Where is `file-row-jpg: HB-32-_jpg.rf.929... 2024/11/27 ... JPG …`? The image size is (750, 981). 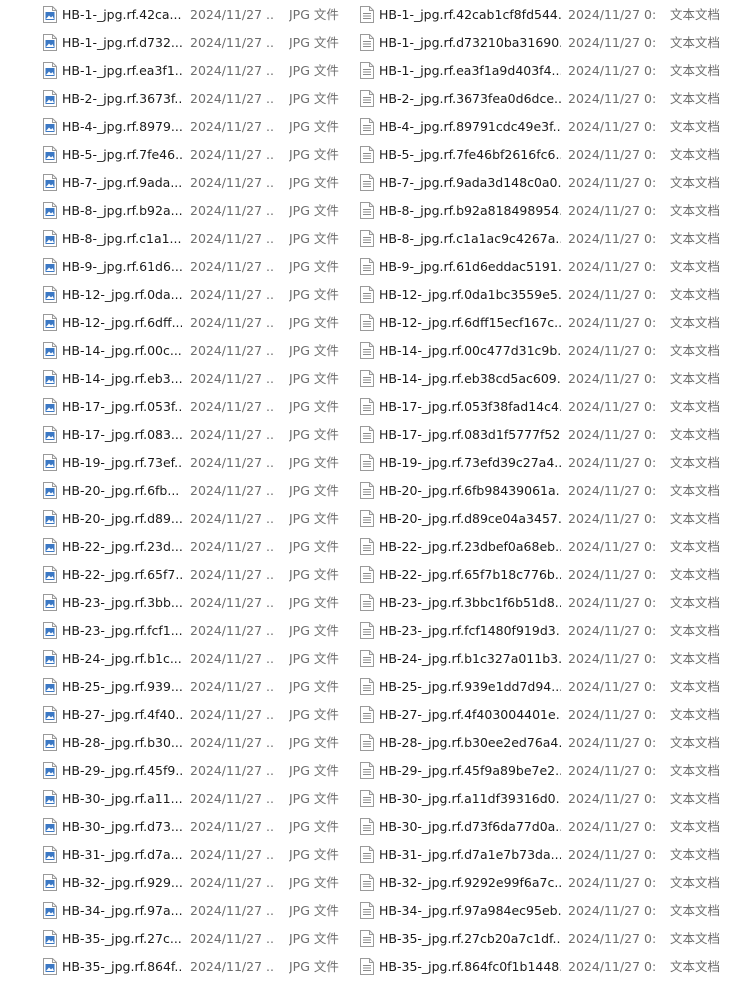
file-row-jpg: HB-32-_jpg.rf.929... 2024/11/27 ... JPG … is located at coordinates (175, 882).